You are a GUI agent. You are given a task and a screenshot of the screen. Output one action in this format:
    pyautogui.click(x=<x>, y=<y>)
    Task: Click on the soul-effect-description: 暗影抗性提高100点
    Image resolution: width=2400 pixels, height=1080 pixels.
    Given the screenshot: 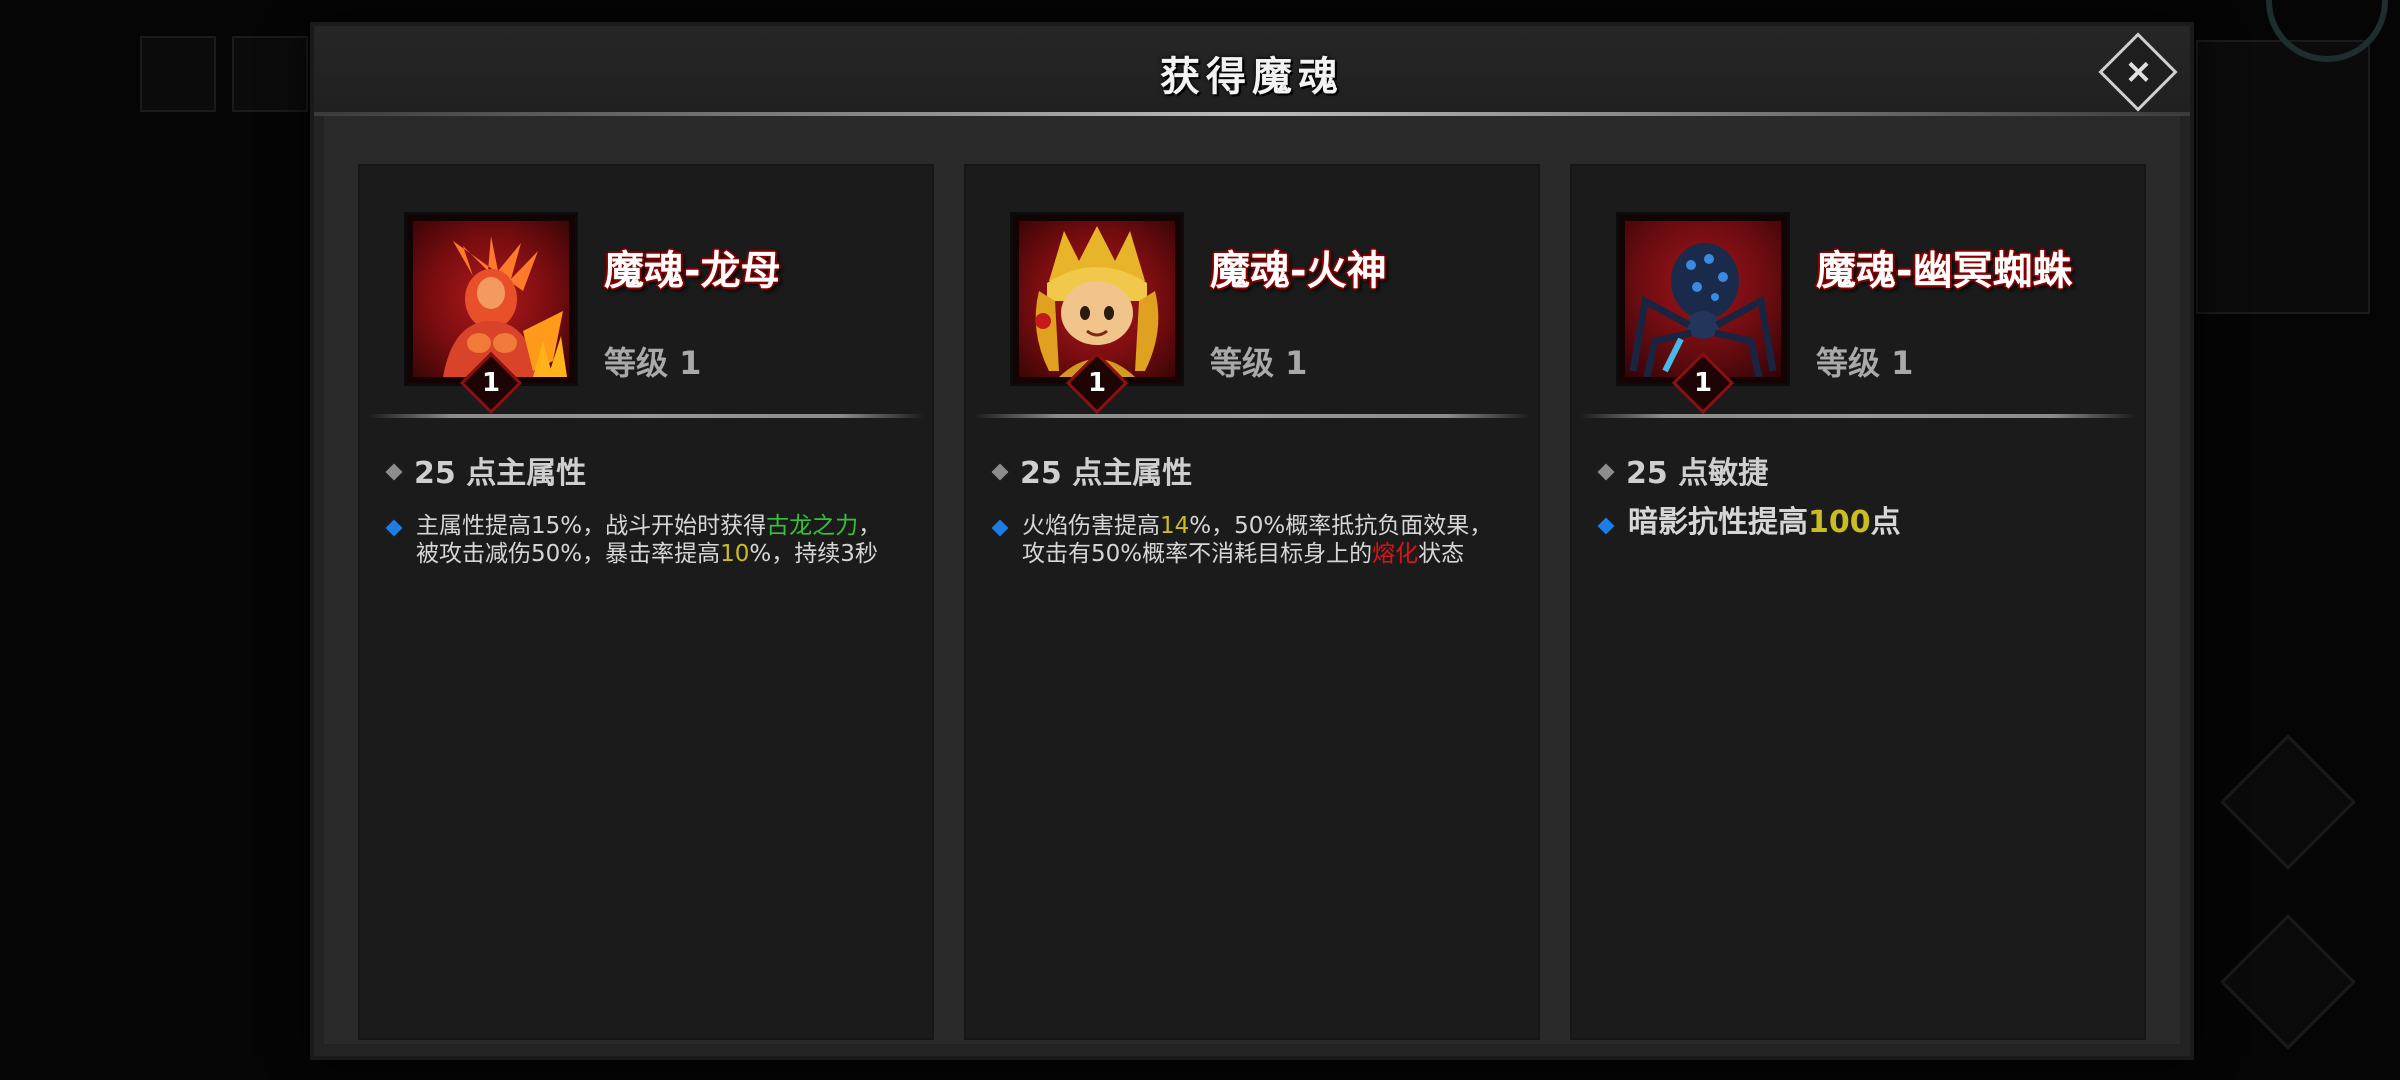 What is the action you would take?
    pyautogui.click(x=1764, y=522)
    